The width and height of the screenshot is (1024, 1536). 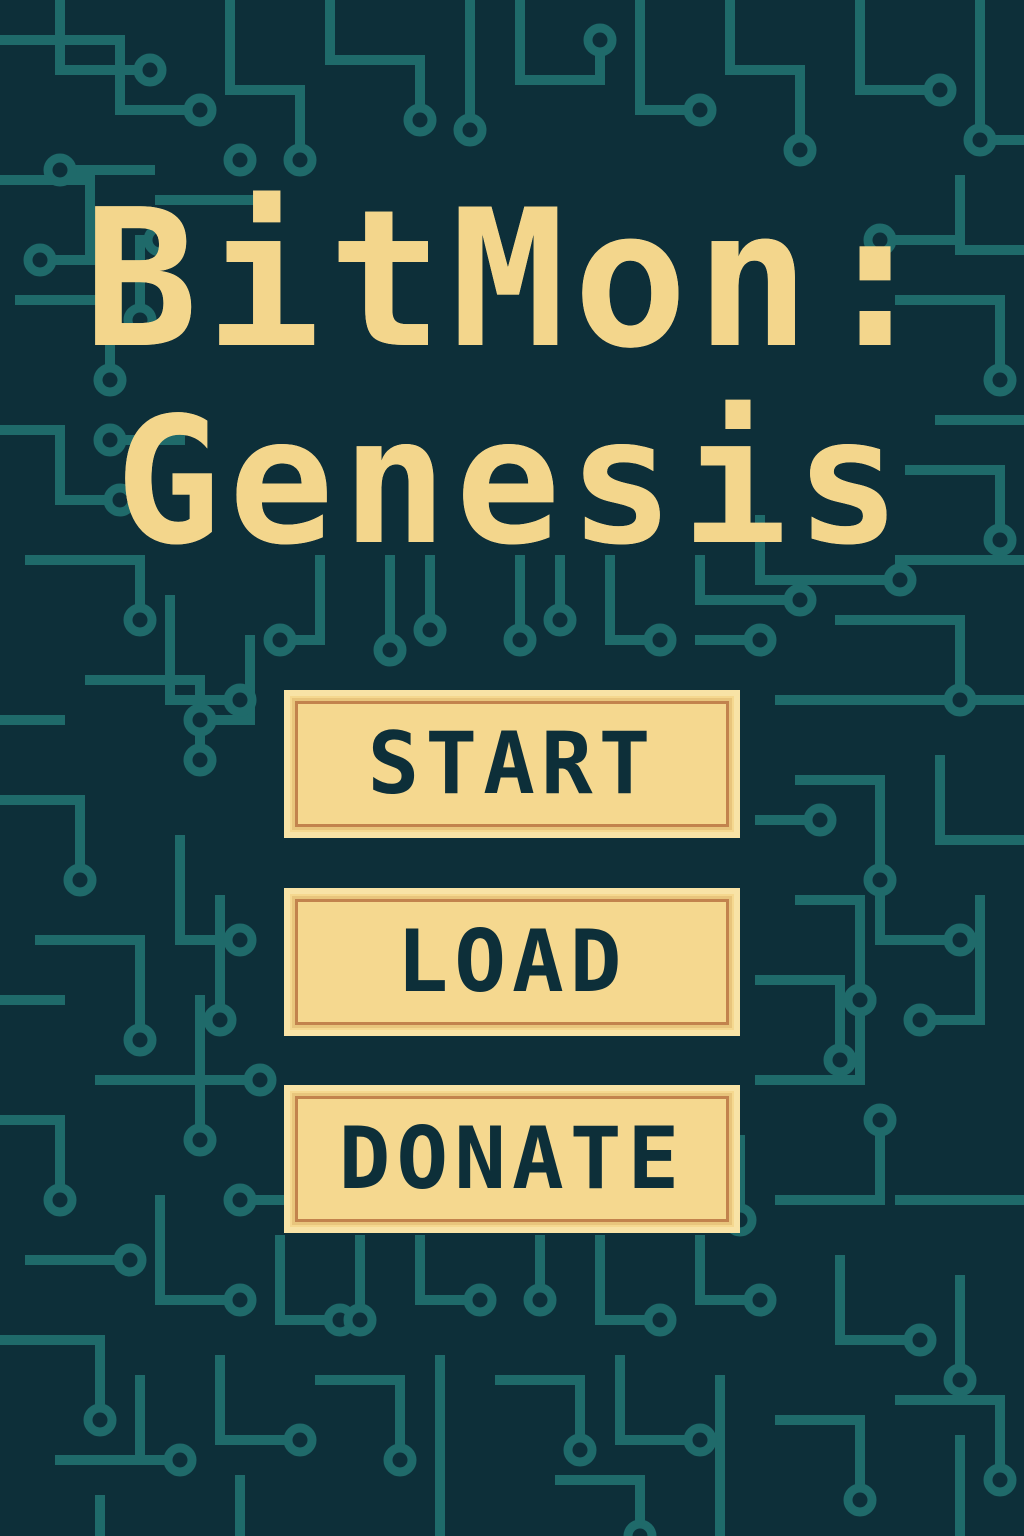 I want to click on donate-button: DONATE, so click(x=512, y=1159).